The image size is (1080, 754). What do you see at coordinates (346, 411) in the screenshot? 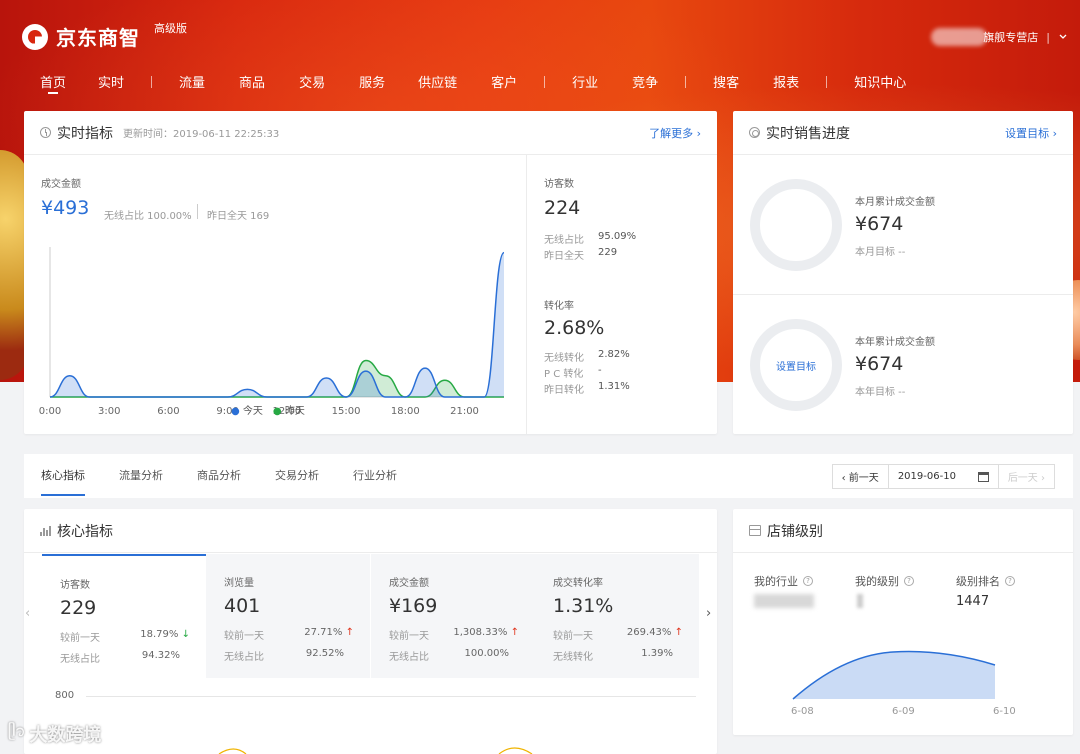
I see `x-tick-label: 15:00` at bounding box center [346, 411].